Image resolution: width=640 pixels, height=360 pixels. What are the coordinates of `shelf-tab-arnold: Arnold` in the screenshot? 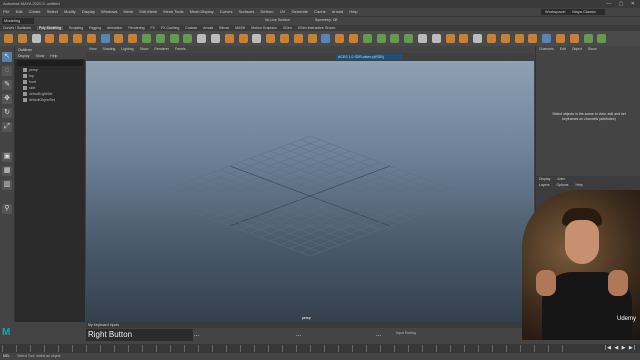 It's located at (208, 28).